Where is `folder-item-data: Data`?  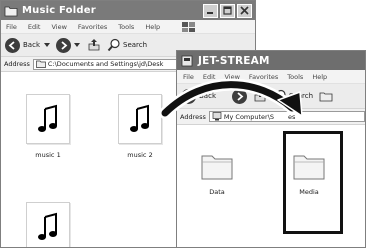 folder-item-data: Data is located at coordinates (217, 173).